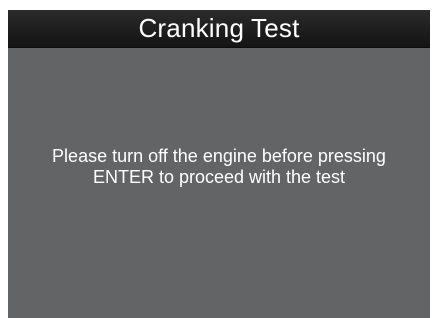 This screenshot has width=438, height=318. I want to click on instruction-line-2: ENTER to proceed with the test, so click(219, 177).